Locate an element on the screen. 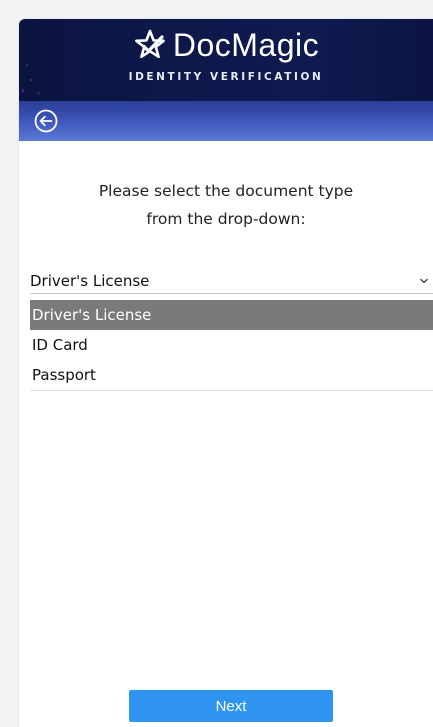 The width and height of the screenshot is (433, 727). back-button is located at coordinates (46, 121).